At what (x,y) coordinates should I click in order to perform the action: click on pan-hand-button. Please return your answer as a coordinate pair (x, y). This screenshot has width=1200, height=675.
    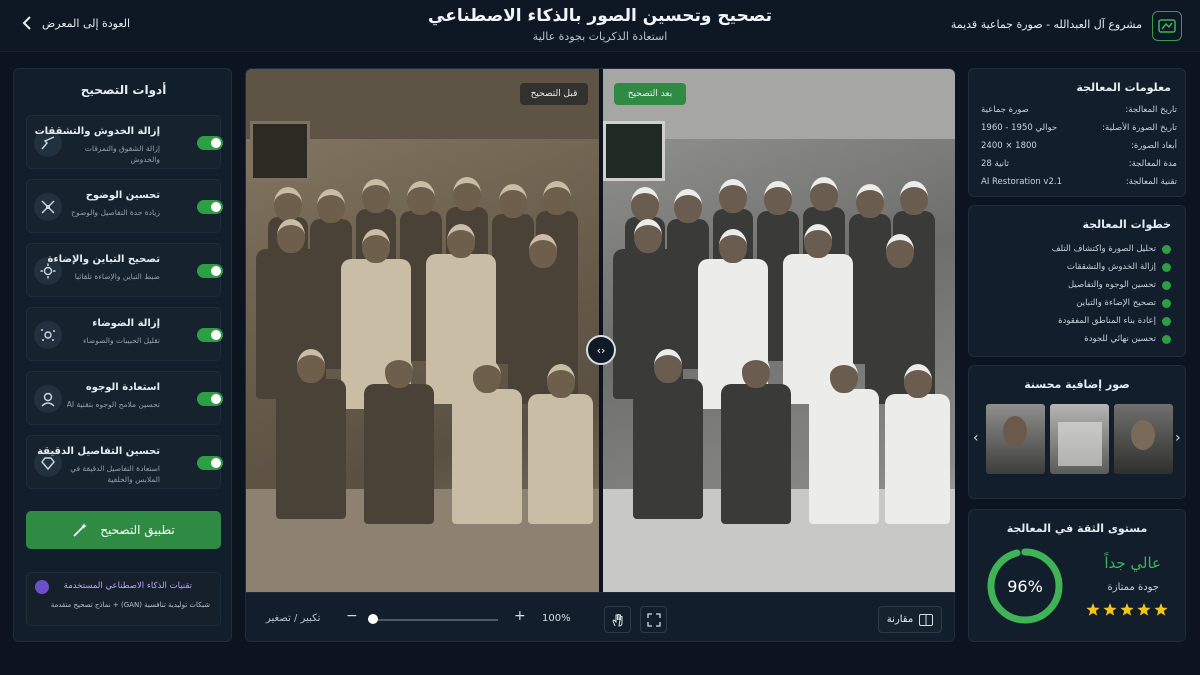
    Looking at the image, I should click on (617, 619).